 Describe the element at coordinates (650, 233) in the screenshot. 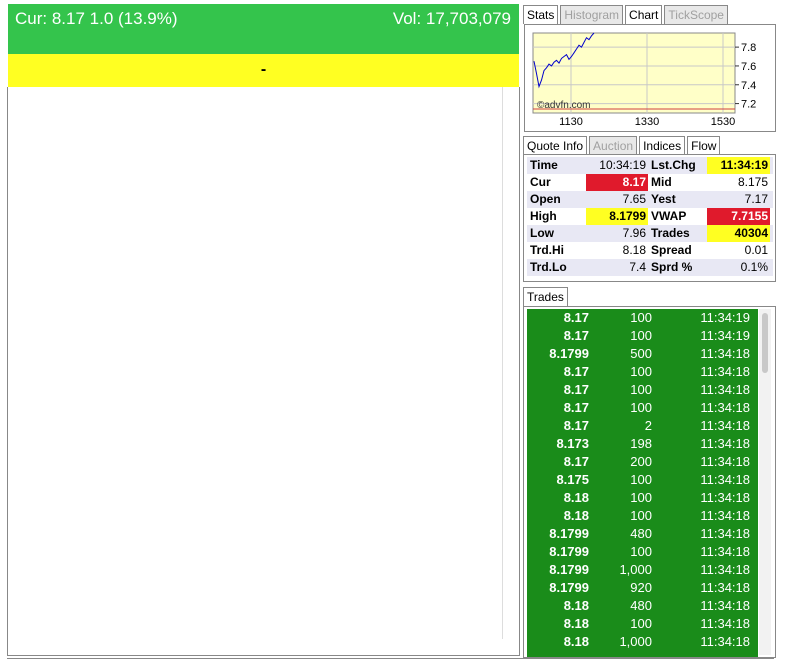

I see `quote-row: Low 7.96 Trades 40304` at that location.